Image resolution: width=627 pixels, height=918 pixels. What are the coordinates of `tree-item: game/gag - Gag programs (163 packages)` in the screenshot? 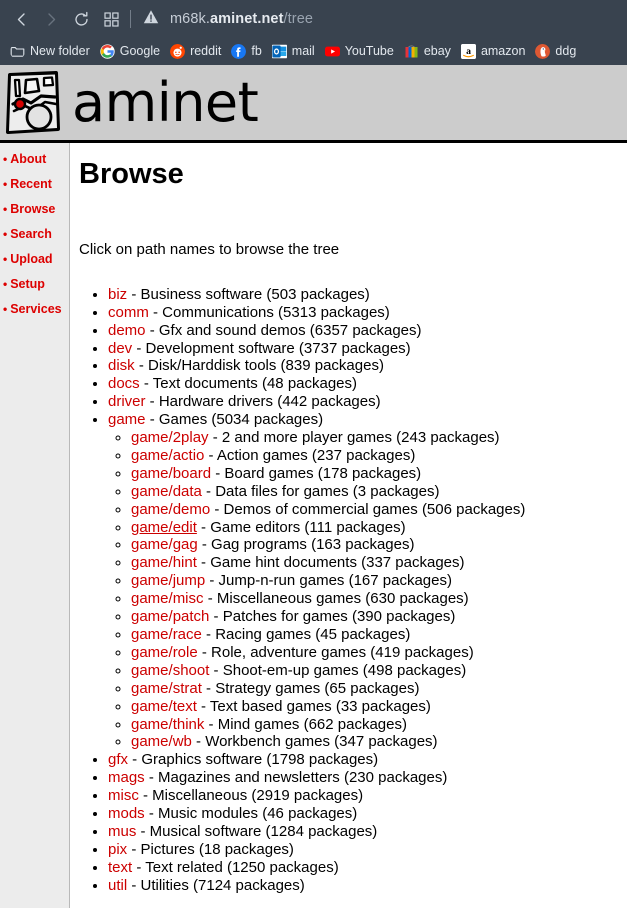 It's located at (379, 545).